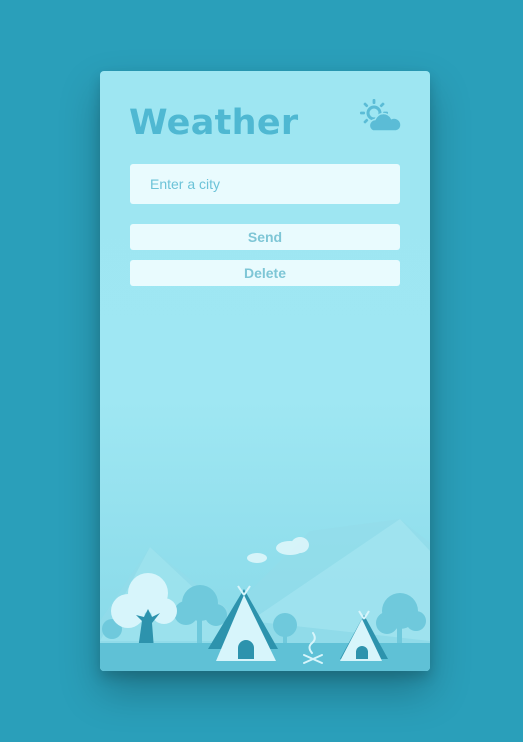 This screenshot has width=523, height=742. I want to click on app-title: Weather, so click(214, 123).